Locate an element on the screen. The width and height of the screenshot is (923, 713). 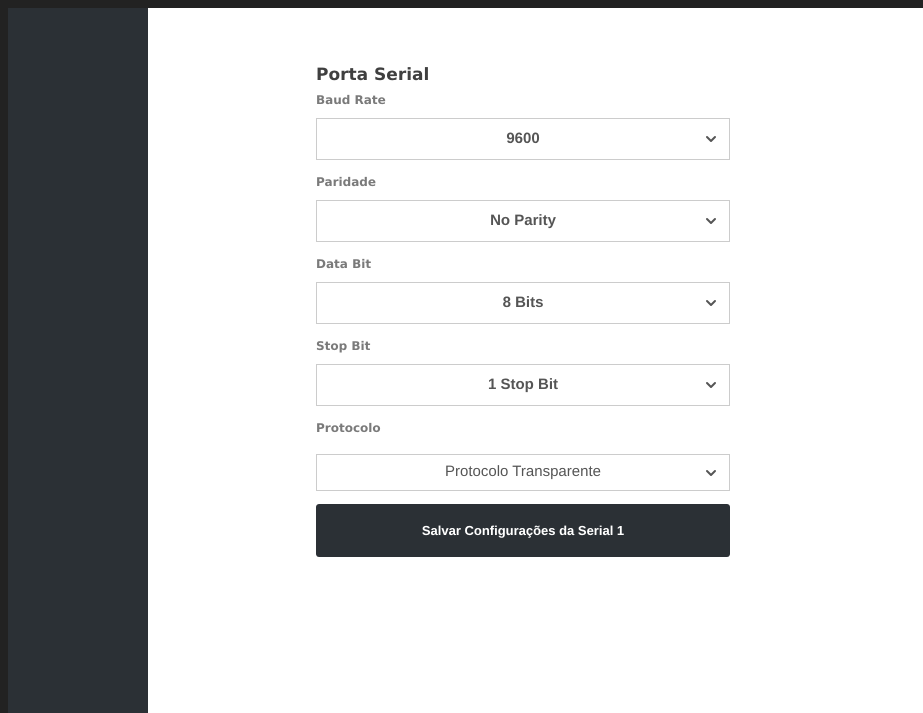
field-label: Paridade is located at coordinates (346, 182).